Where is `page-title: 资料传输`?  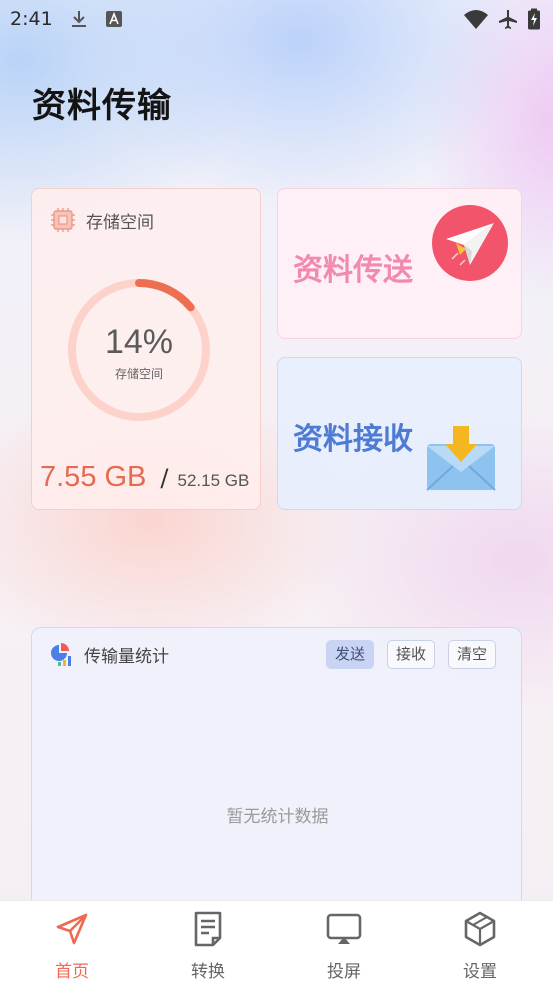
page-title: 资料传输 is located at coordinates (102, 106).